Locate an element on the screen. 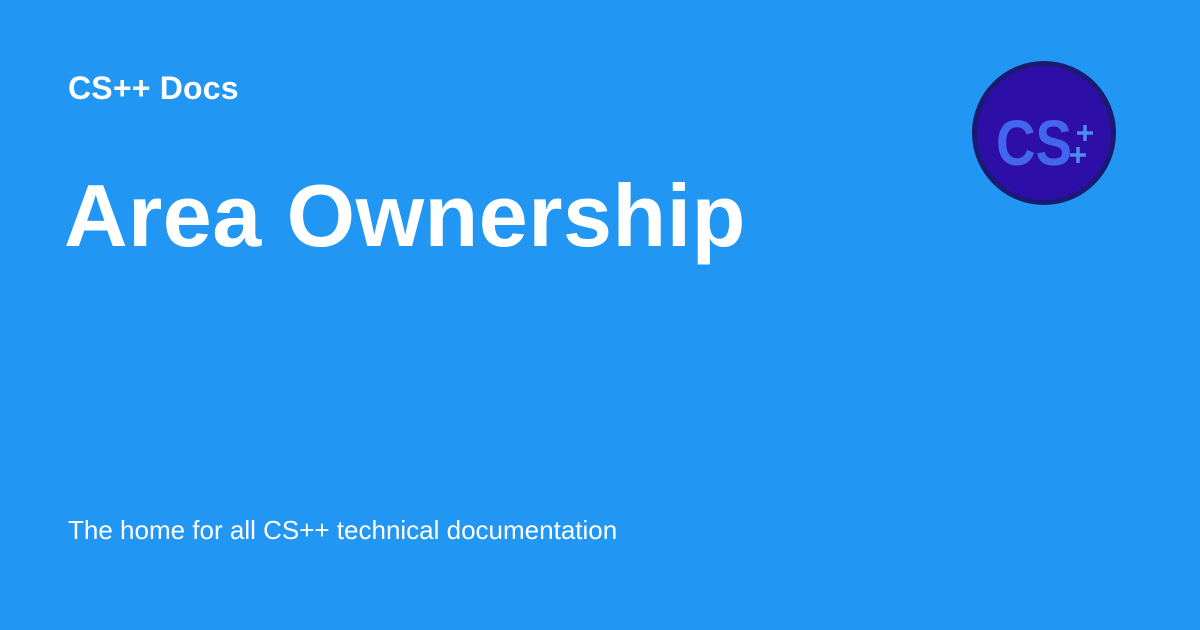 The width and height of the screenshot is (1200, 630). cs-plus-plus-logo-icon: CS is located at coordinates (1044, 133).